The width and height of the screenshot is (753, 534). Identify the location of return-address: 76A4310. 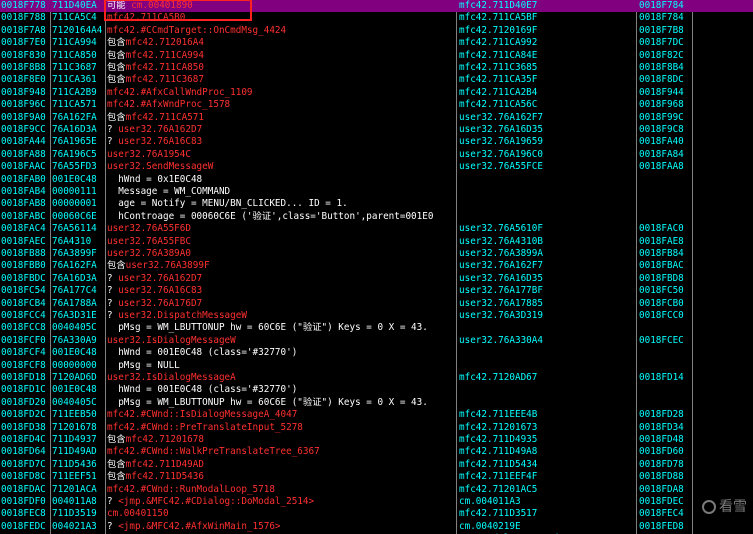
(72, 241).